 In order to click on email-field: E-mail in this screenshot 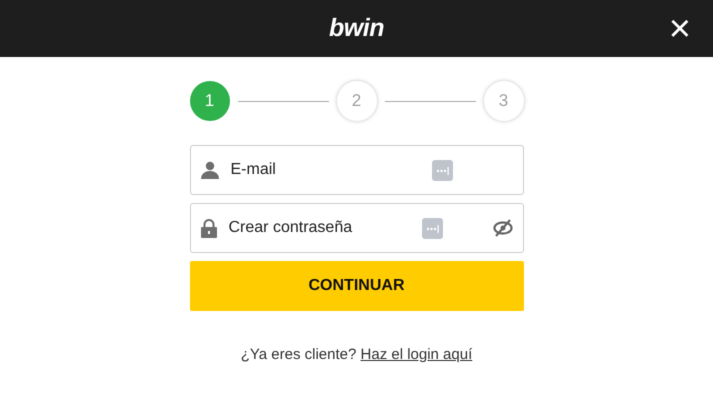, I will do `click(357, 170)`.